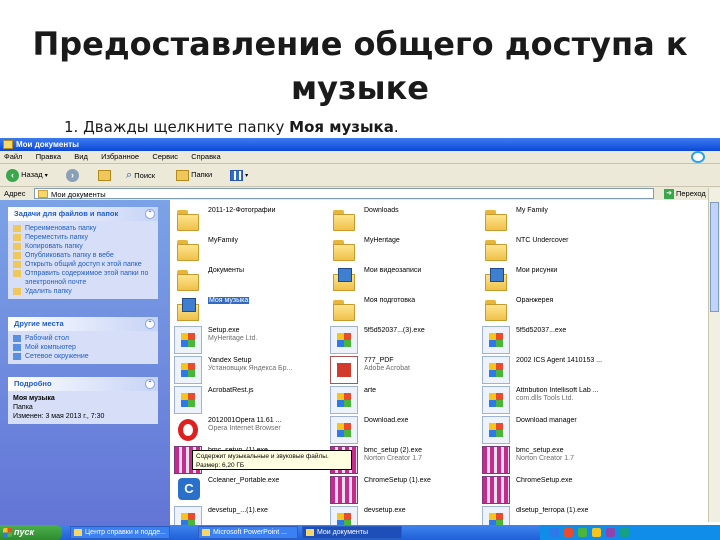 This screenshot has height=540, width=720. I want to click on file-task-label: Удалить папку, so click(48, 291).